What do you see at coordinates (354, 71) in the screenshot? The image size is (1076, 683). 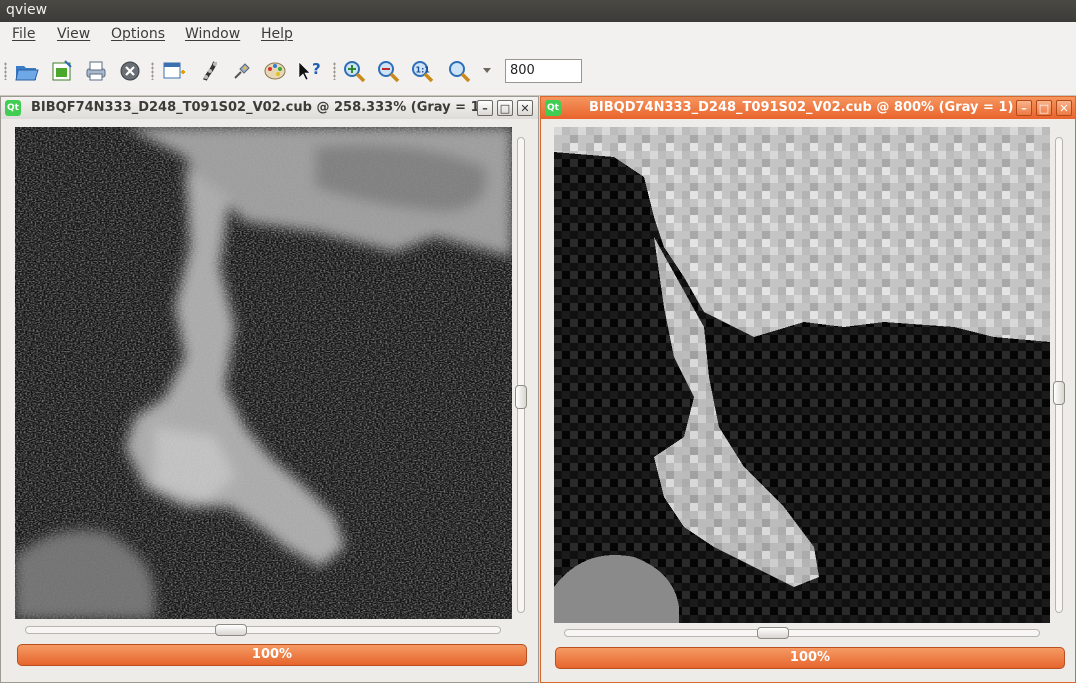 I see `zoom-in-icon` at bounding box center [354, 71].